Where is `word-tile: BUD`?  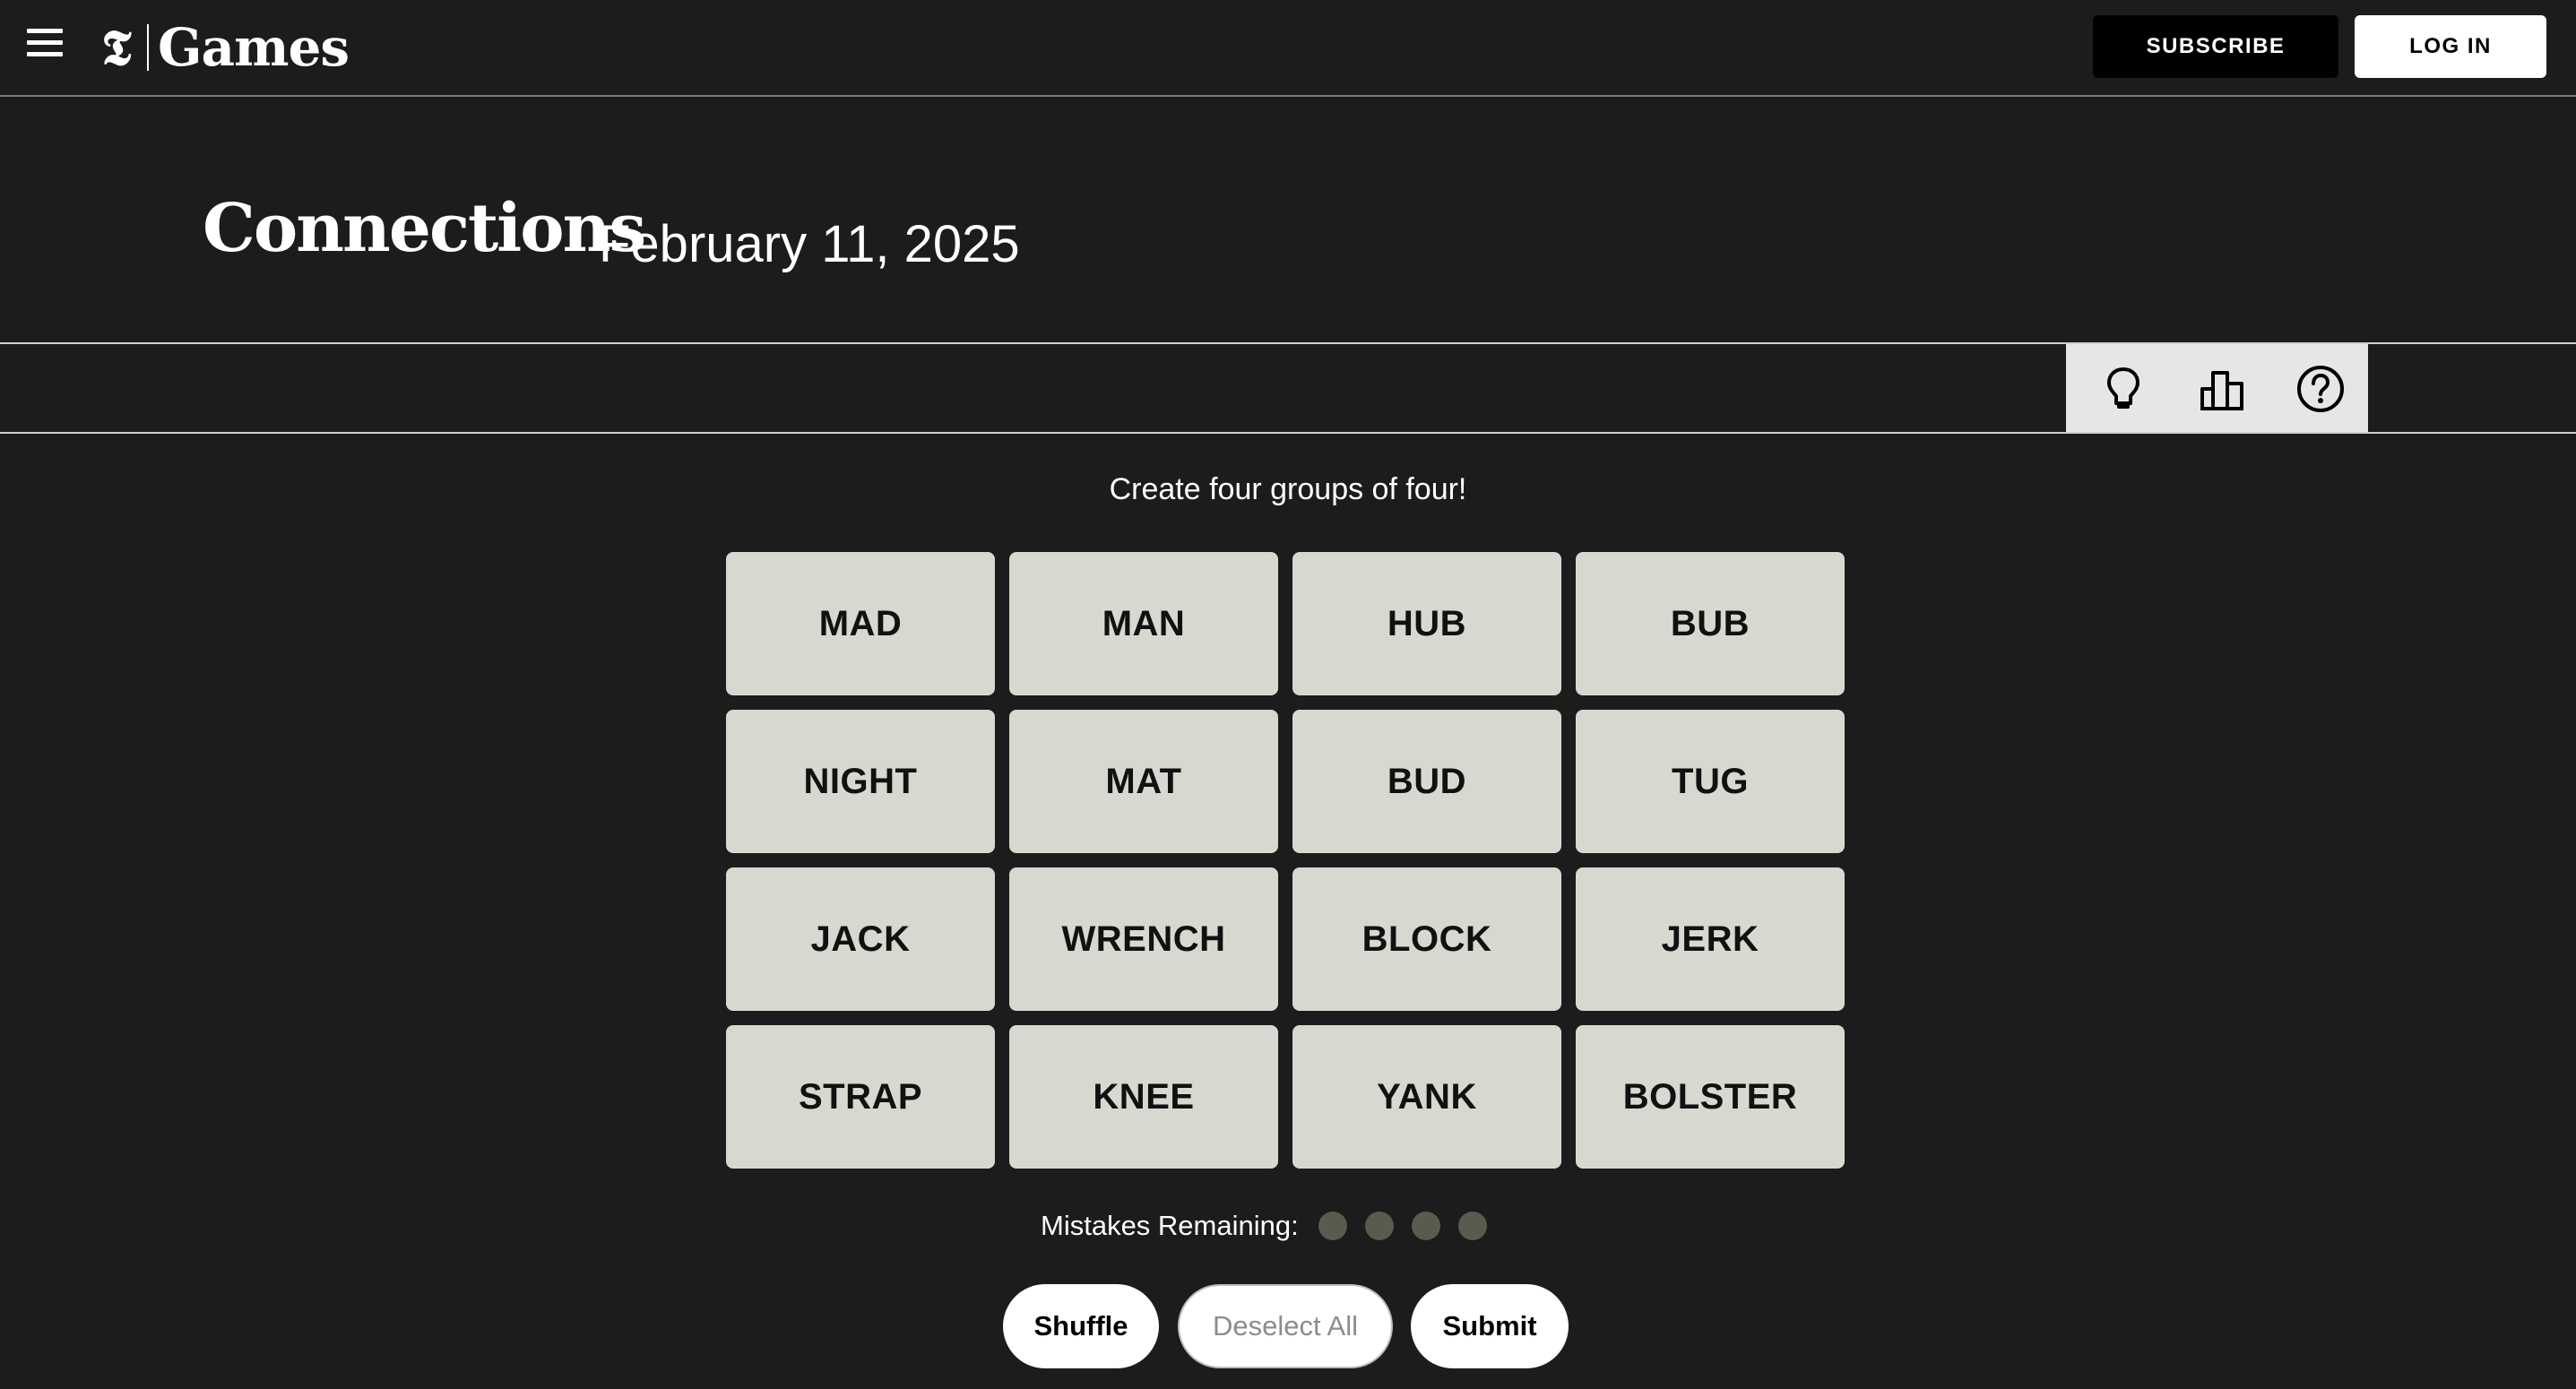 word-tile: BUD is located at coordinates (1426, 781).